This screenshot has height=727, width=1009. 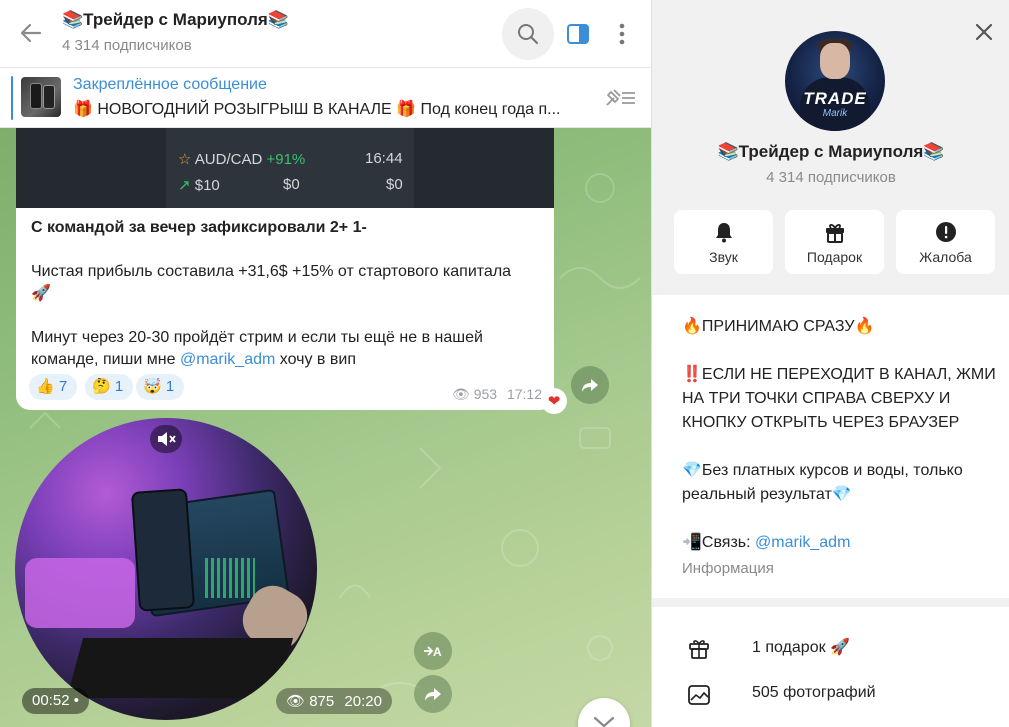 I want to click on pin-list-icon, so click(x=620, y=97).